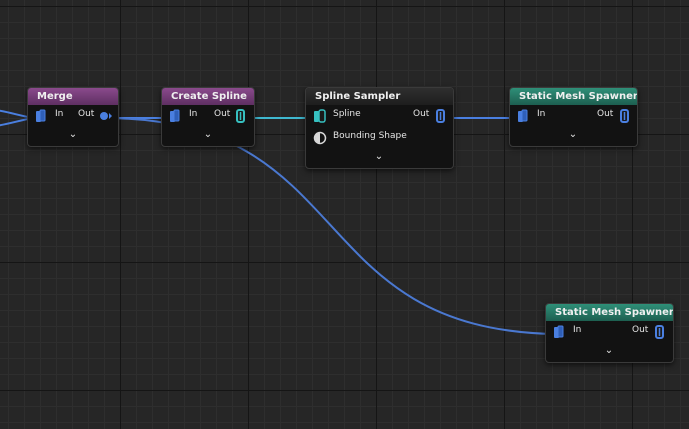  What do you see at coordinates (370, 136) in the screenshot?
I see `pin-bounding-shape-label: Bounding Shape` at bounding box center [370, 136].